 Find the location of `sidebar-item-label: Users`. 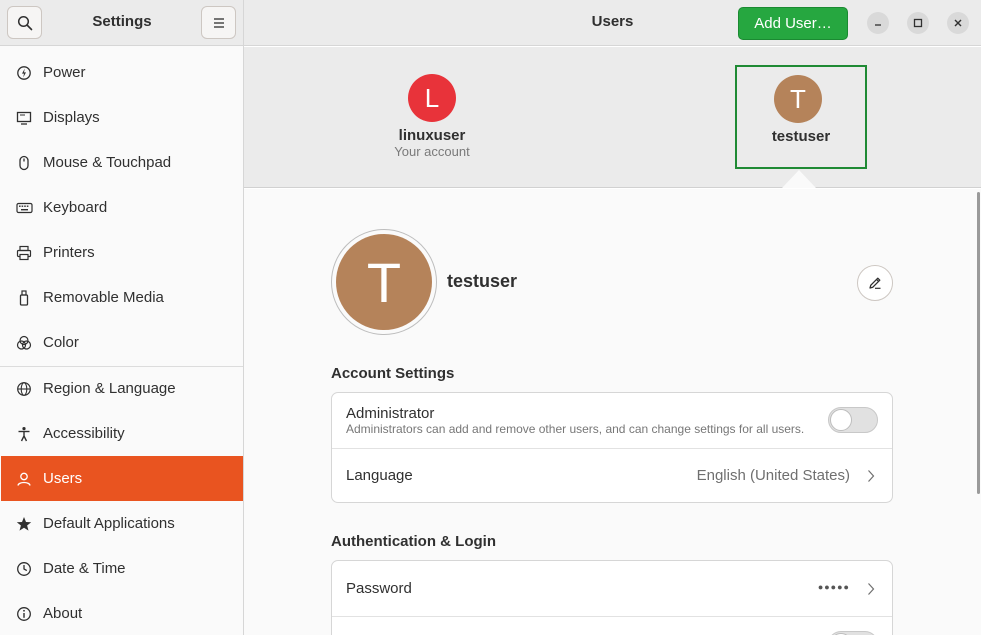

sidebar-item-label: Users is located at coordinates (63, 478).